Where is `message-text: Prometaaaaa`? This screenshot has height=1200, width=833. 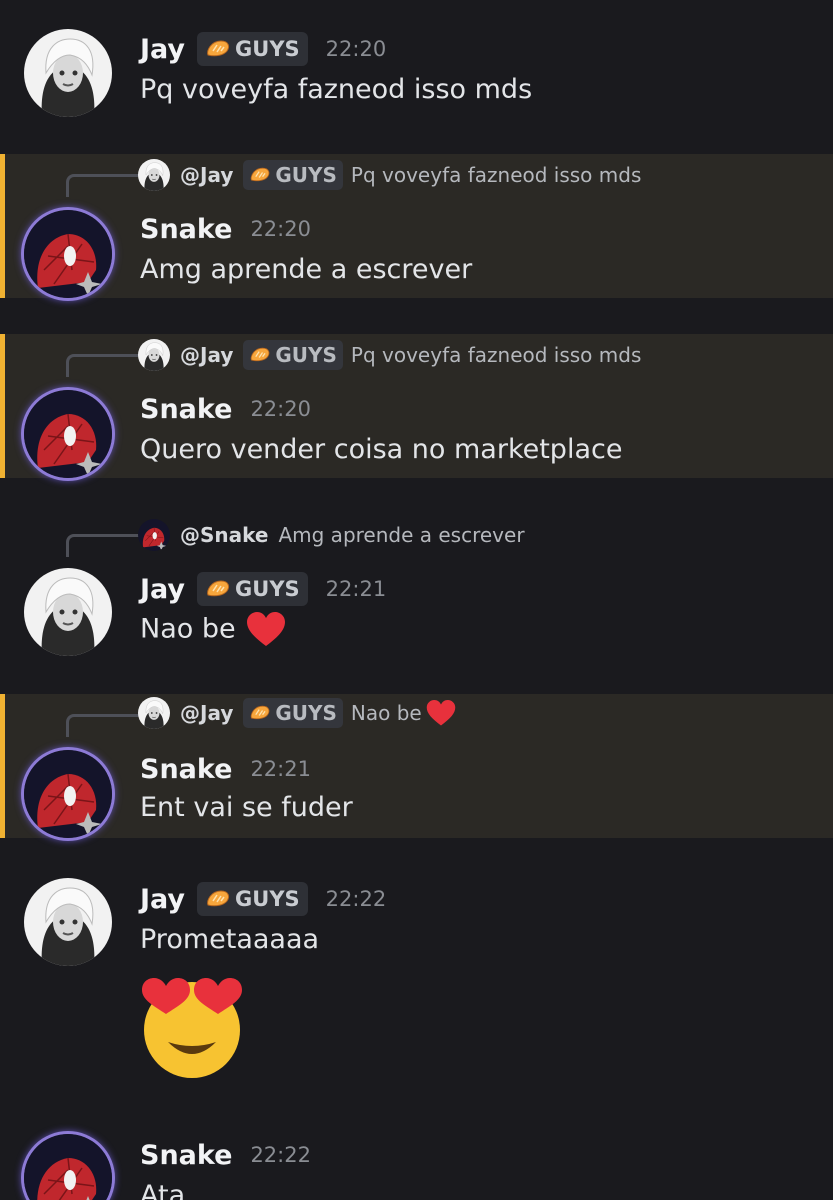
message-text: Prometaaaaa is located at coordinates (230, 939).